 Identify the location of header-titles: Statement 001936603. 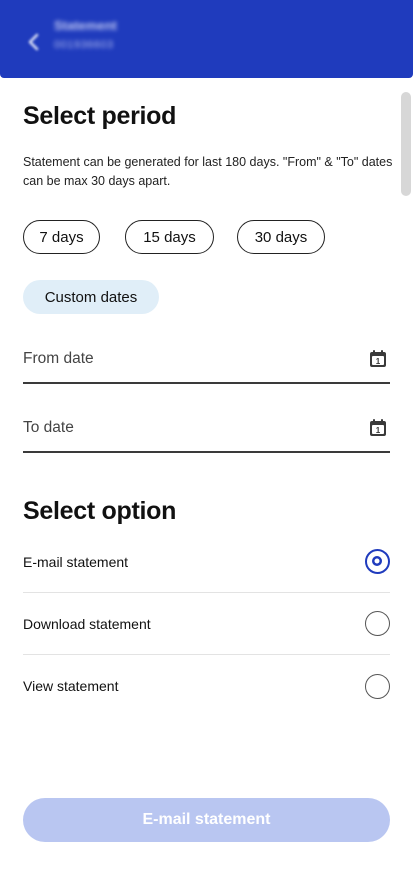
(85, 34).